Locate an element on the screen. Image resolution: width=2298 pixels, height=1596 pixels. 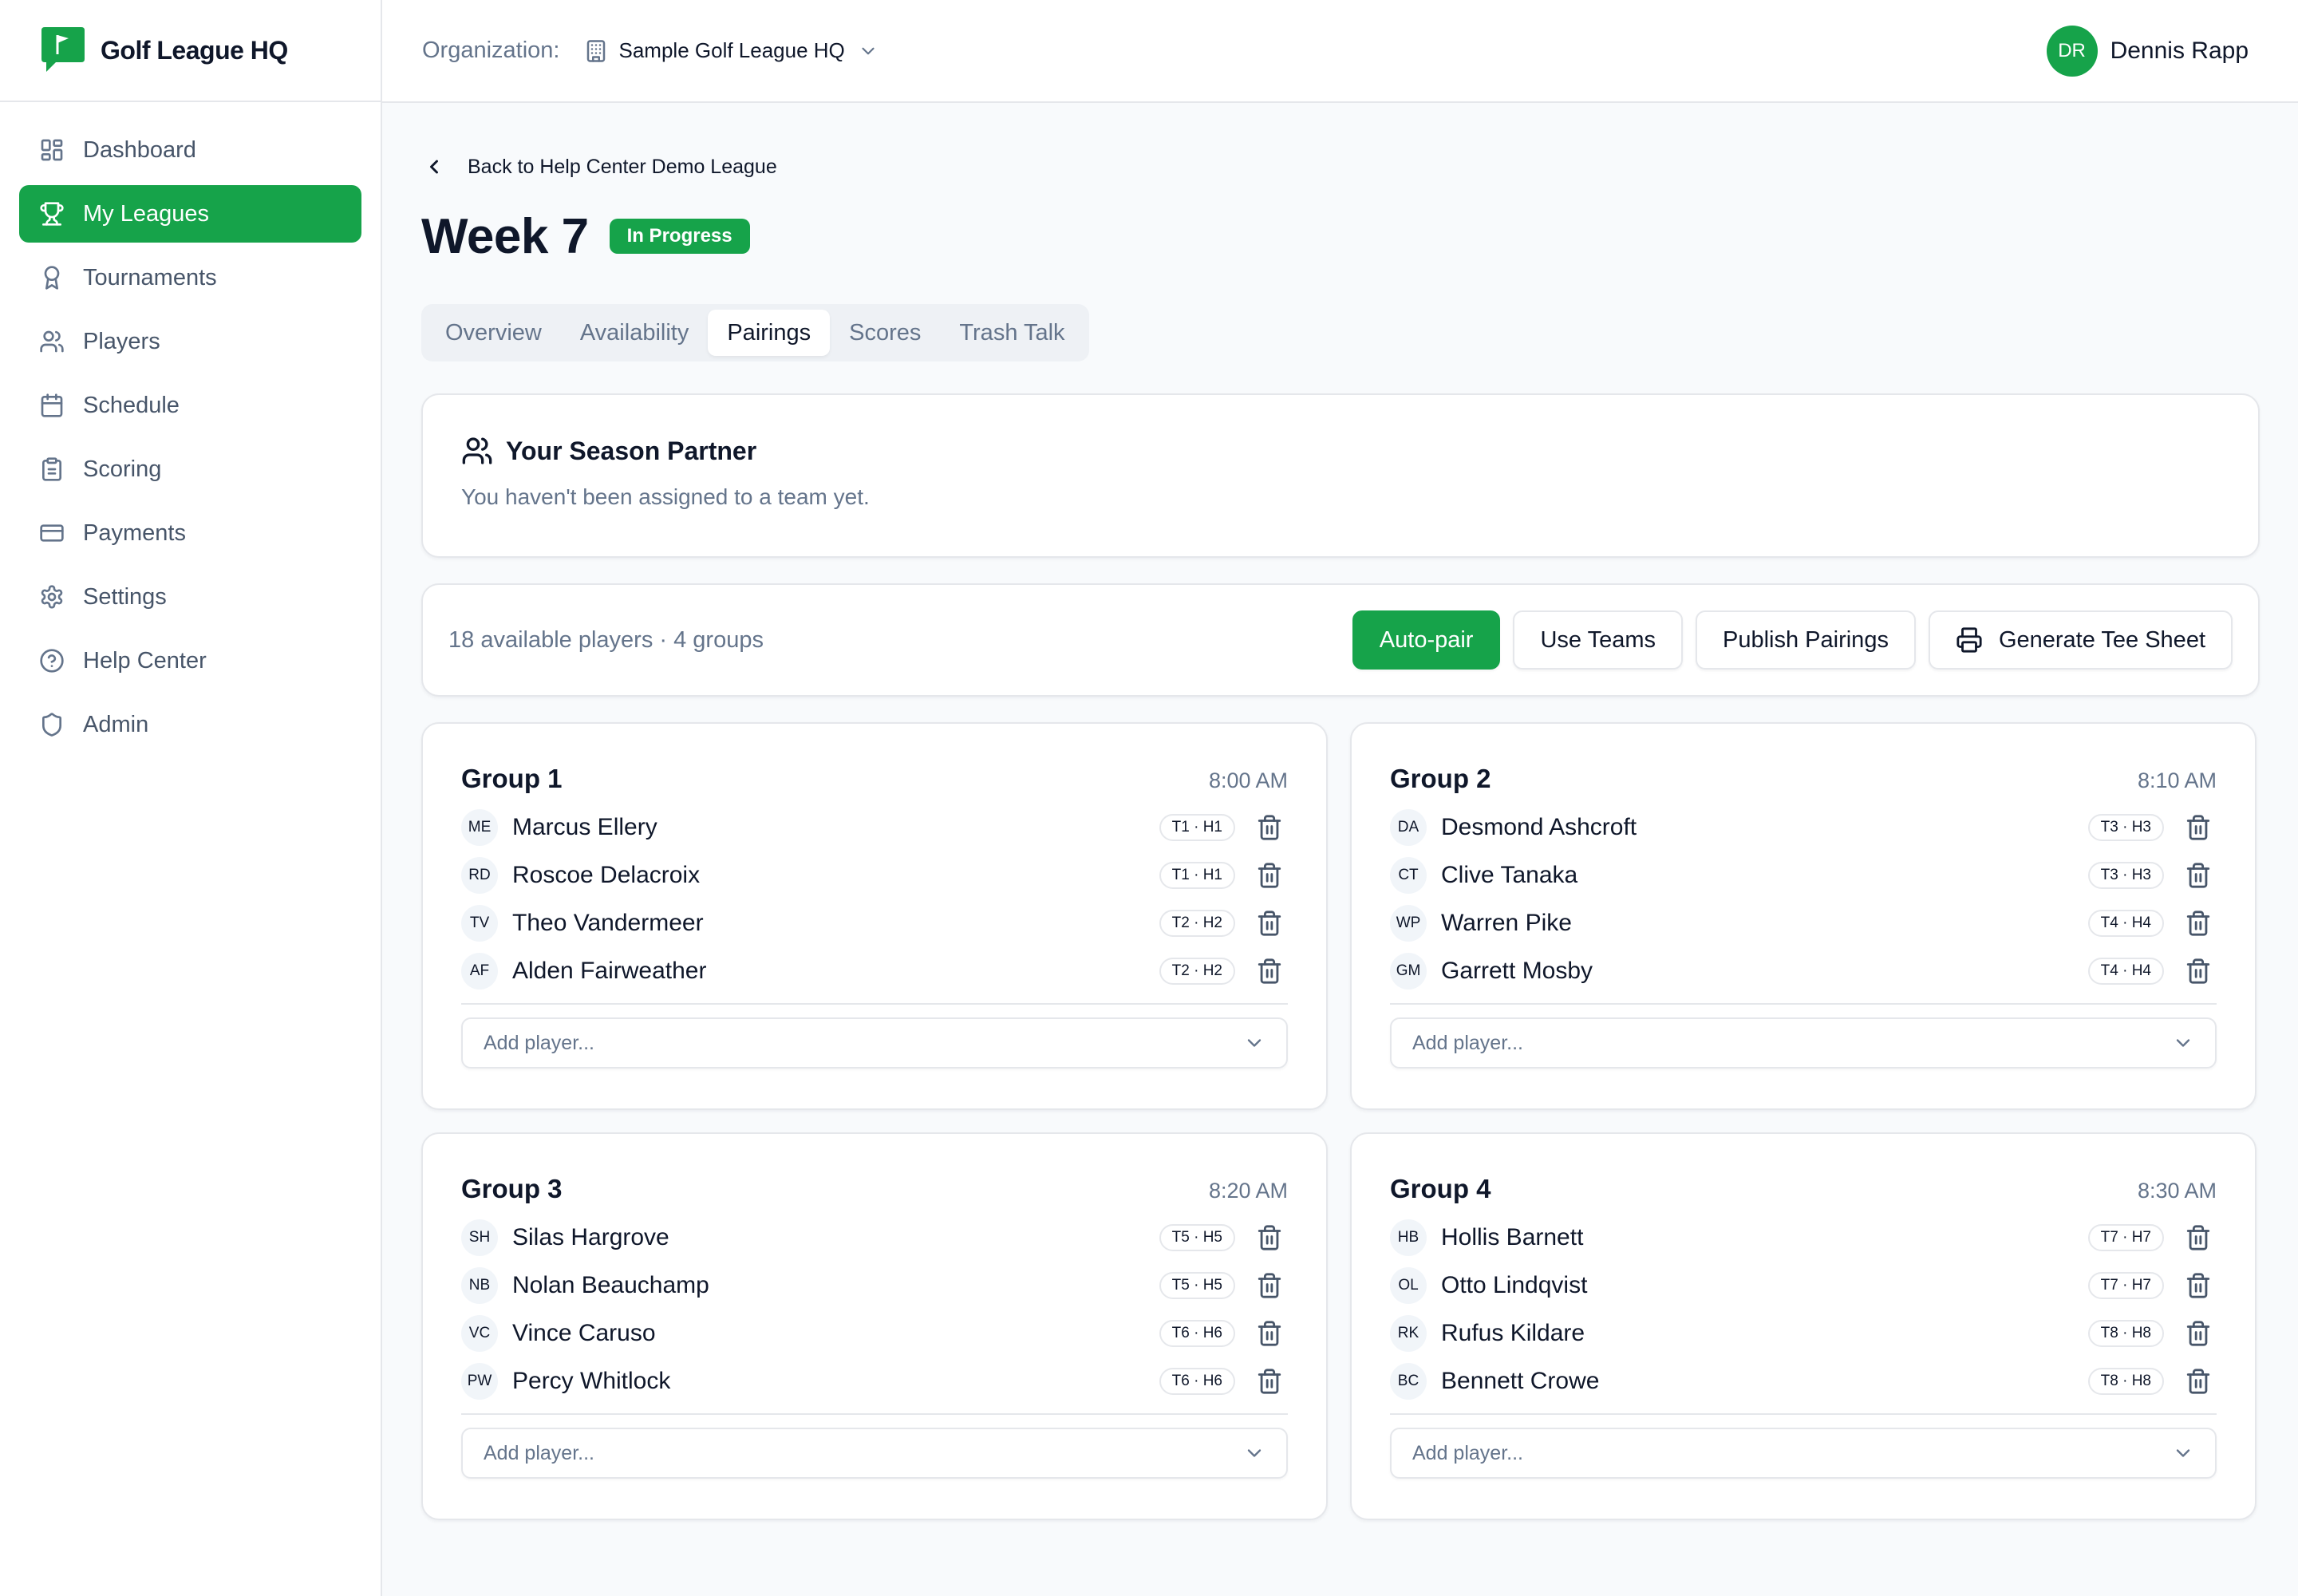
sidebar-item-schedule: Schedule is located at coordinates (190, 405).